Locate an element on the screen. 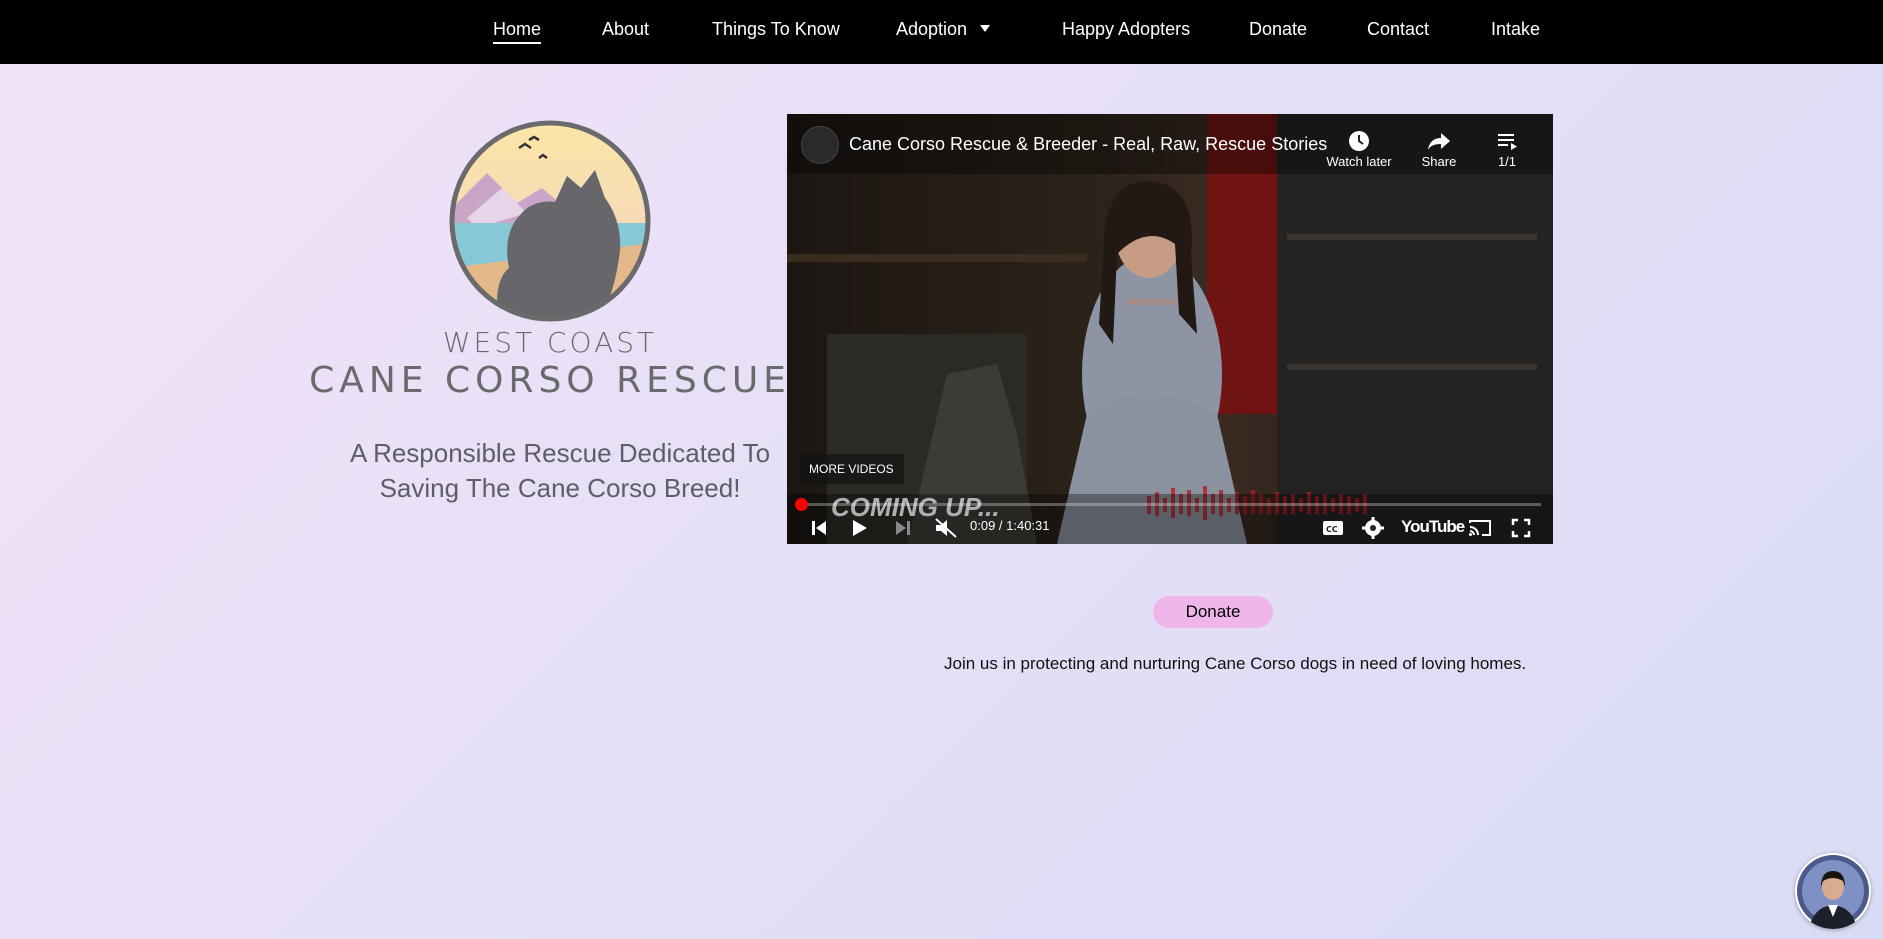 The image size is (1883, 939). watch-later-label: Watch later is located at coordinates (1359, 161).